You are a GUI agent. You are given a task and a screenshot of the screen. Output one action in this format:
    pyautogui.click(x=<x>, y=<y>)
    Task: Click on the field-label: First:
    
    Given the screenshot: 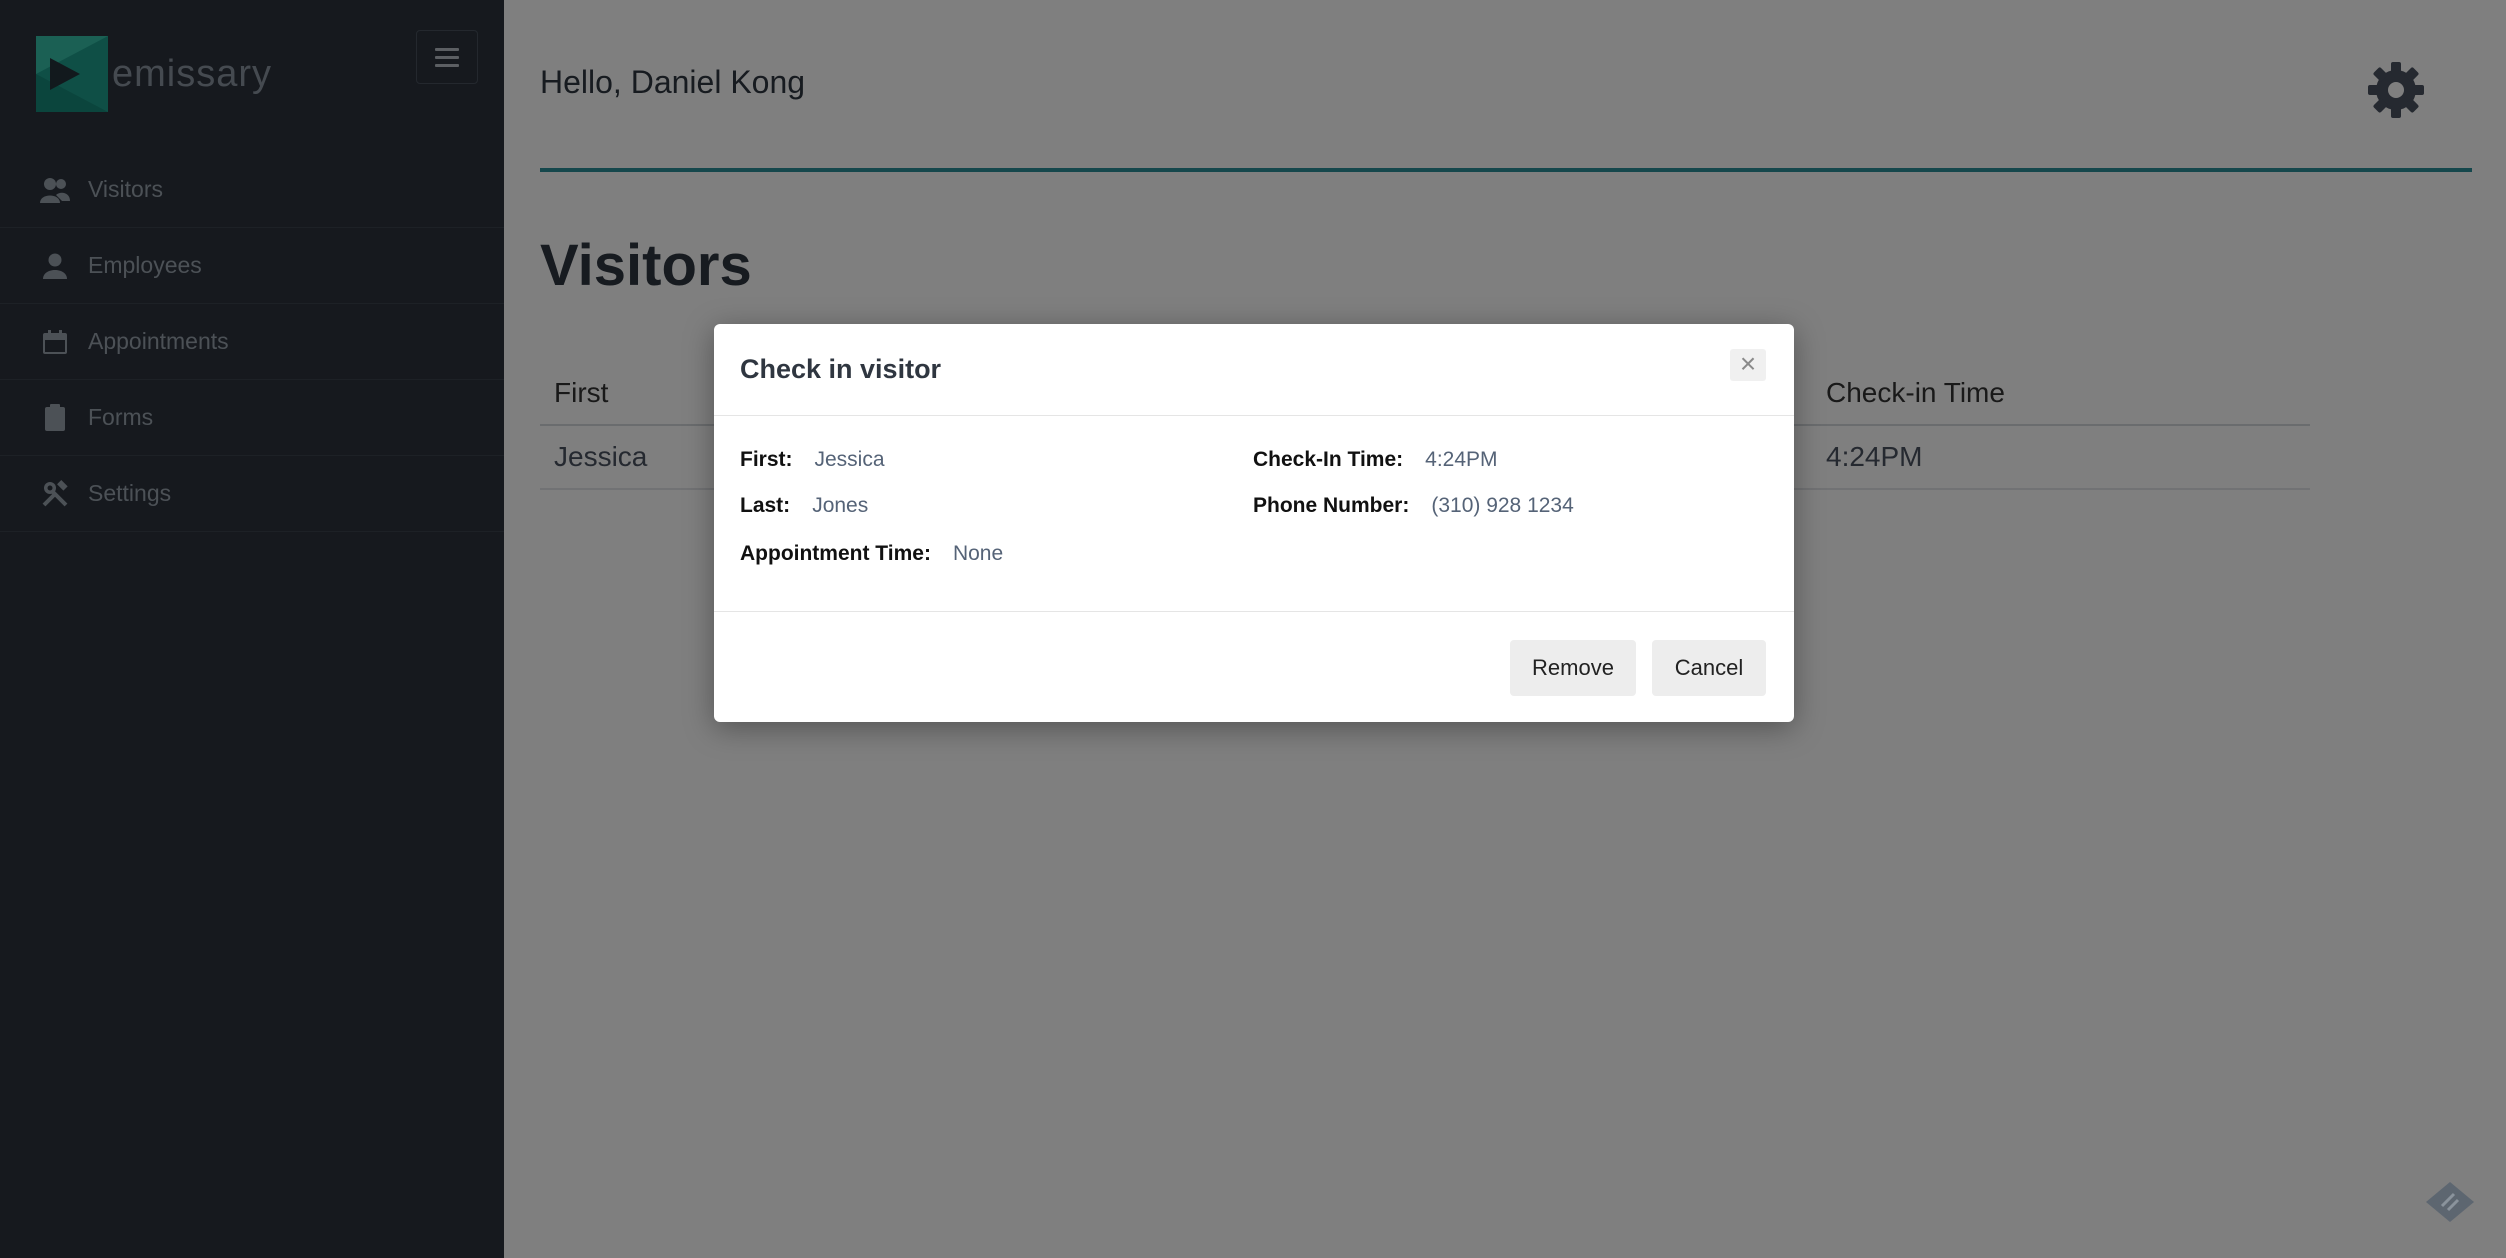 What is the action you would take?
    pyautogui.click(x=766, y=459)
    